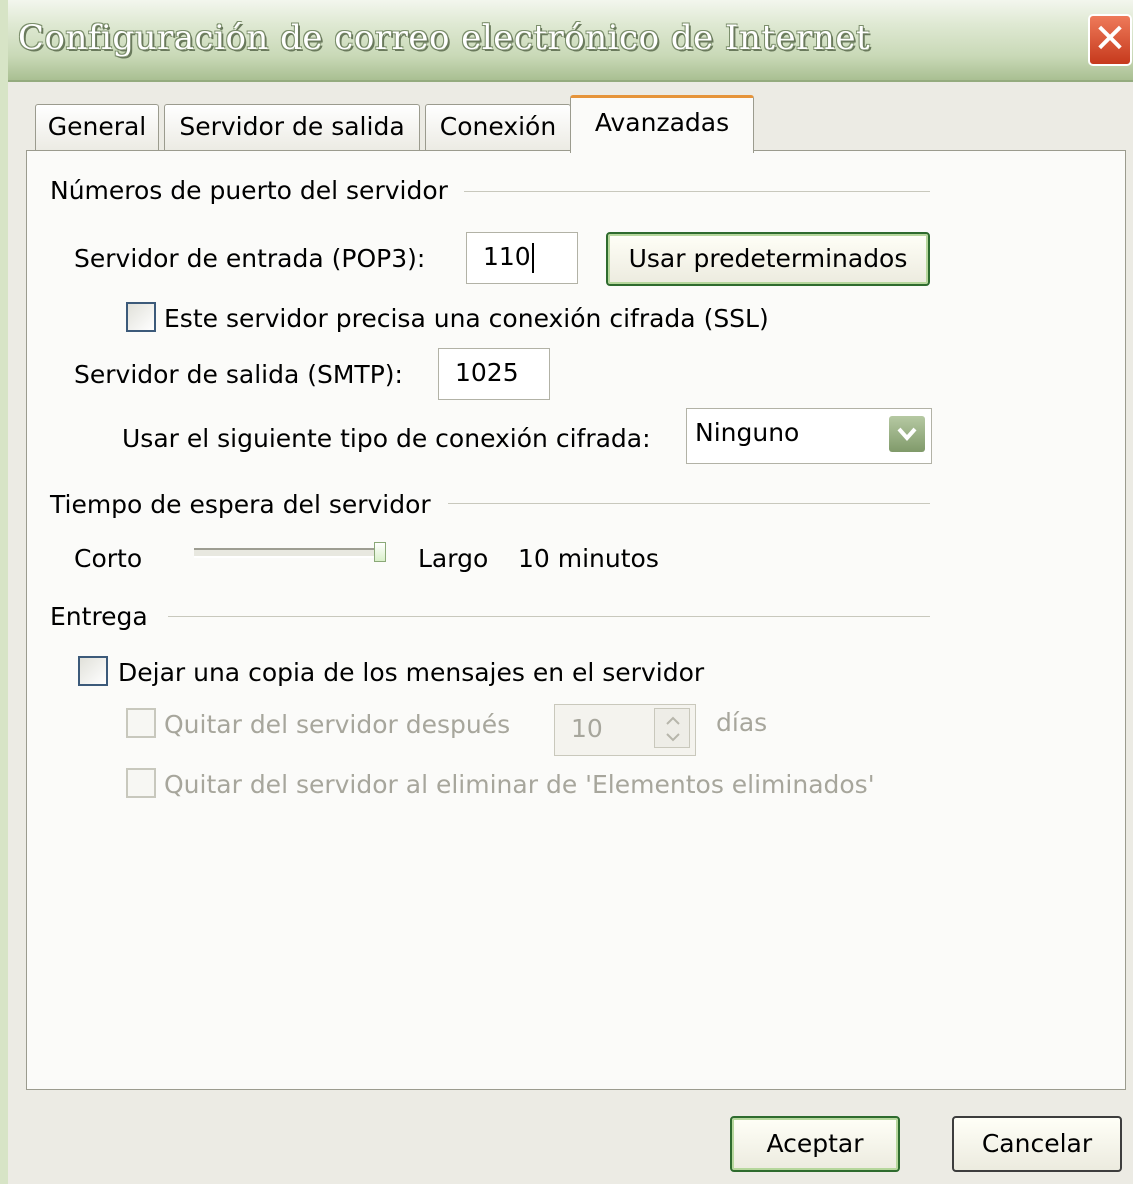  I want to click on timeout-value: 10 minutos, so click(588, 558).